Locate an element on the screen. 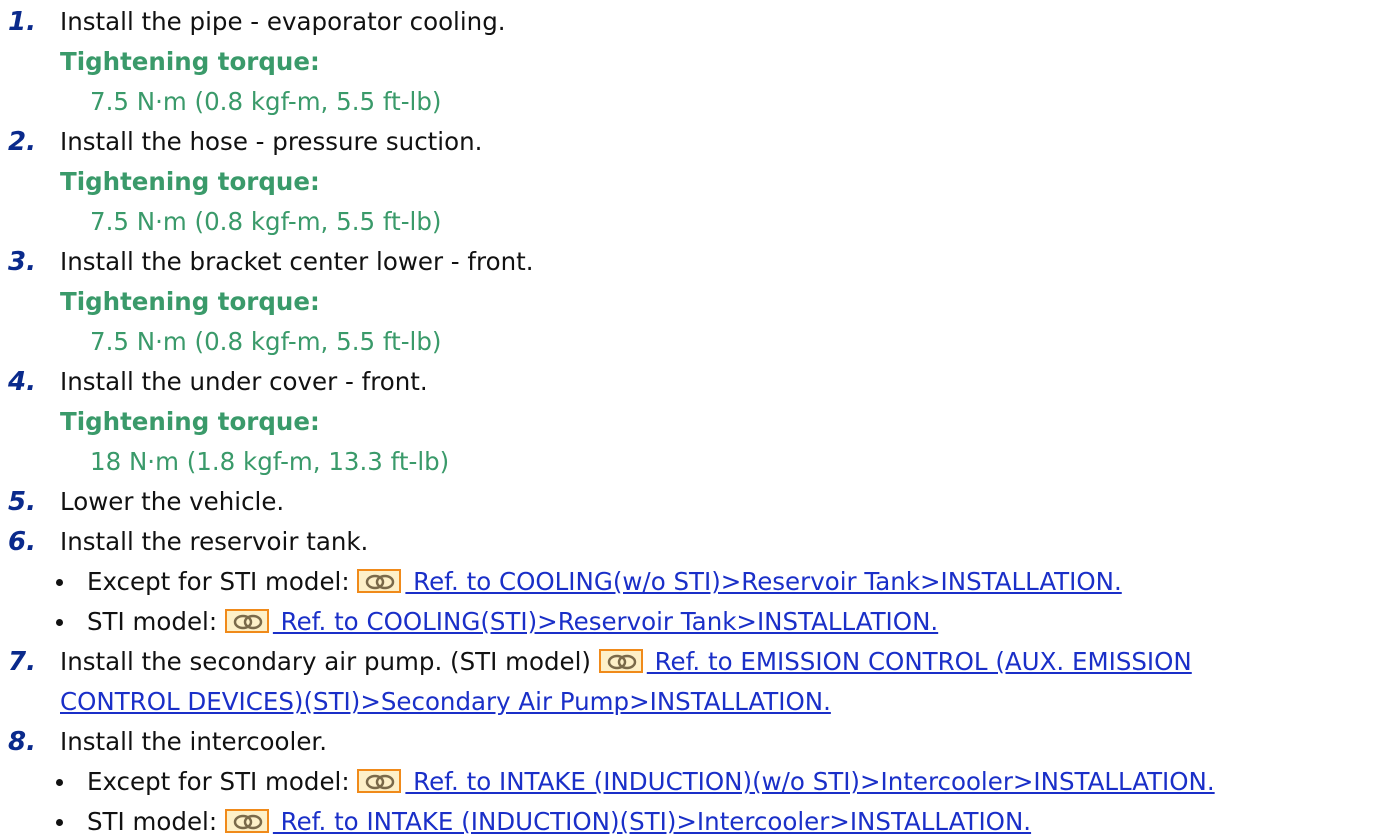 The width and height of the screenshot is (1374, 836). torque-value: 18 N·m (1.8 kgf-m, 13.3 ft-lb) is located at coordinates (270, 461).